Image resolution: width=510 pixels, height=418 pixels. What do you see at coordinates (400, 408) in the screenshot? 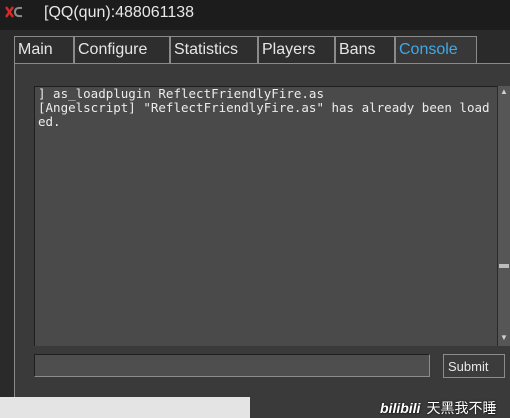
I see `bilibili-logo-icon: bilibili` at bounding box center [400, 408].